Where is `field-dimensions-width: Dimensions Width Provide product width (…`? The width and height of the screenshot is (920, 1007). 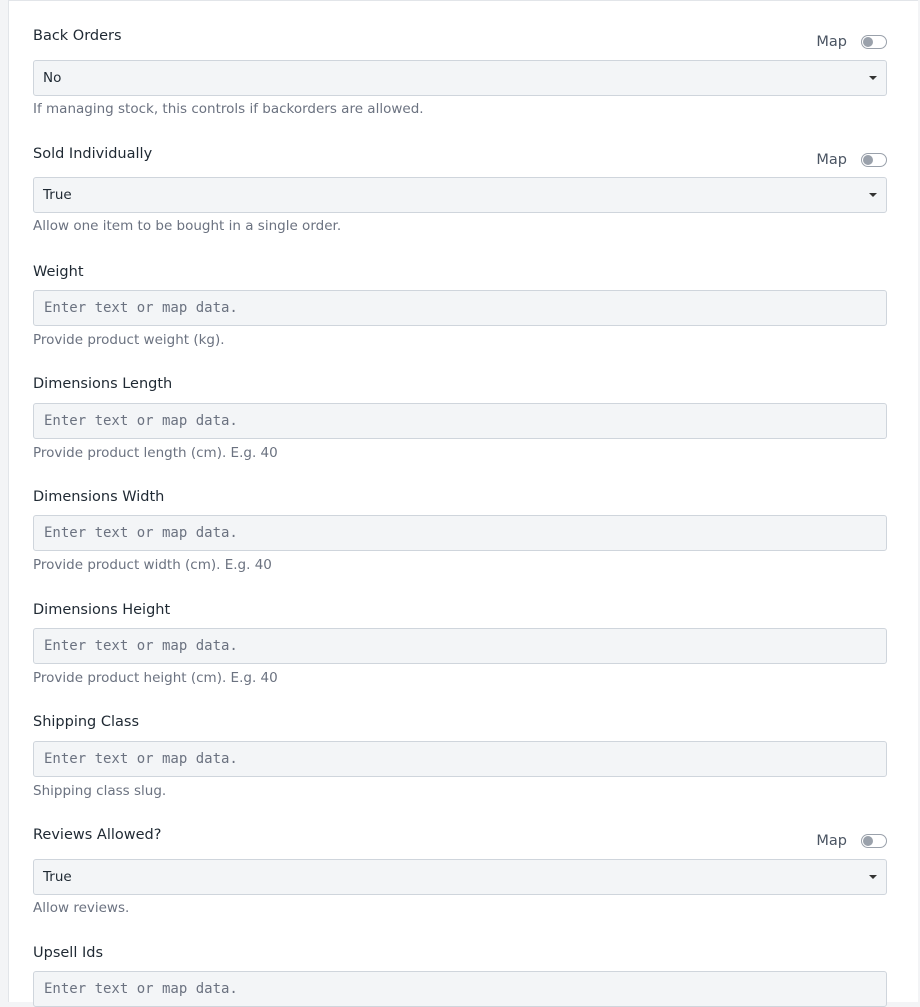
field-dimensions-width: Dimensions Width Provide product width (… is located at coordinates (460, 533).